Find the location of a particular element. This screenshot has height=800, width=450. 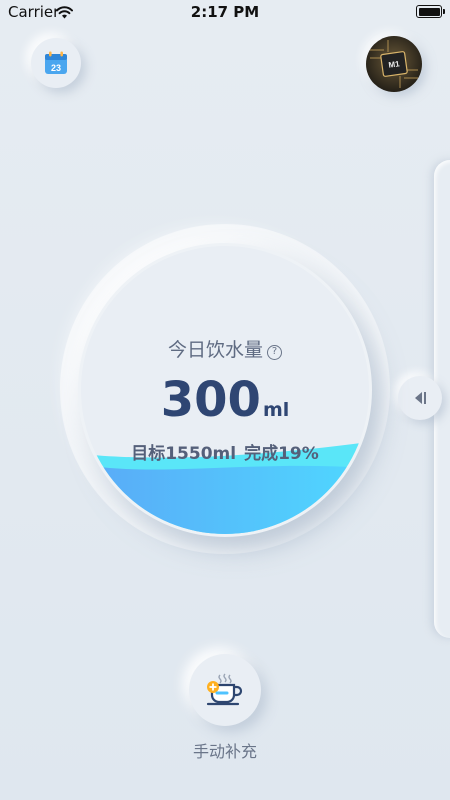

cup-add-icon is located at coordinates (224, 689).